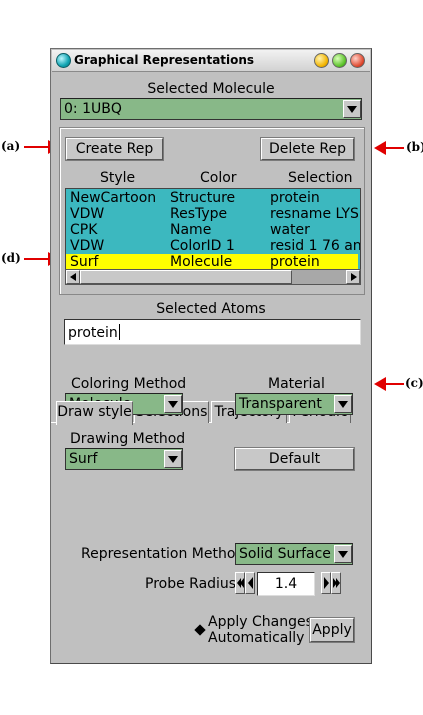 The width and height of the screenshot is (423, 715). I want to click on selected-atoms-value: protein, so click(94, 332).